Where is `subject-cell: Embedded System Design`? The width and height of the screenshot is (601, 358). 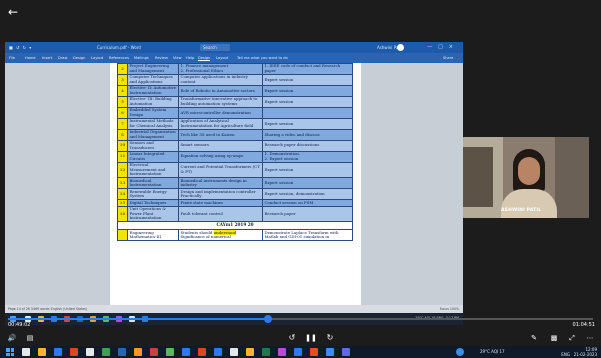 subject-cell: Embedded System Design is located at coordinates (153, 112).